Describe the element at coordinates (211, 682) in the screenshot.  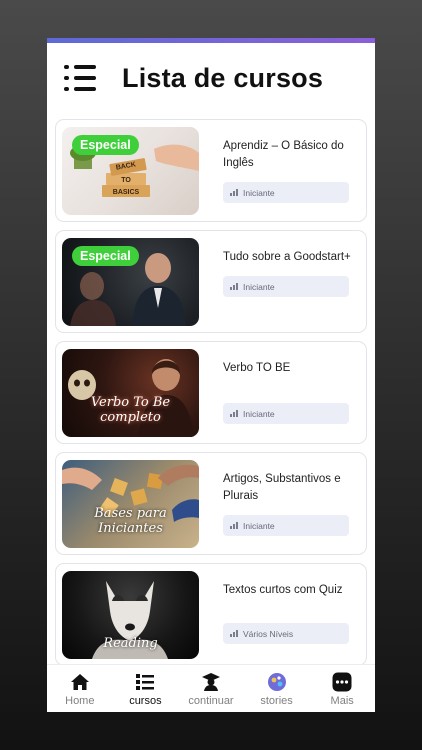
I see `graduate-icon` at that location.